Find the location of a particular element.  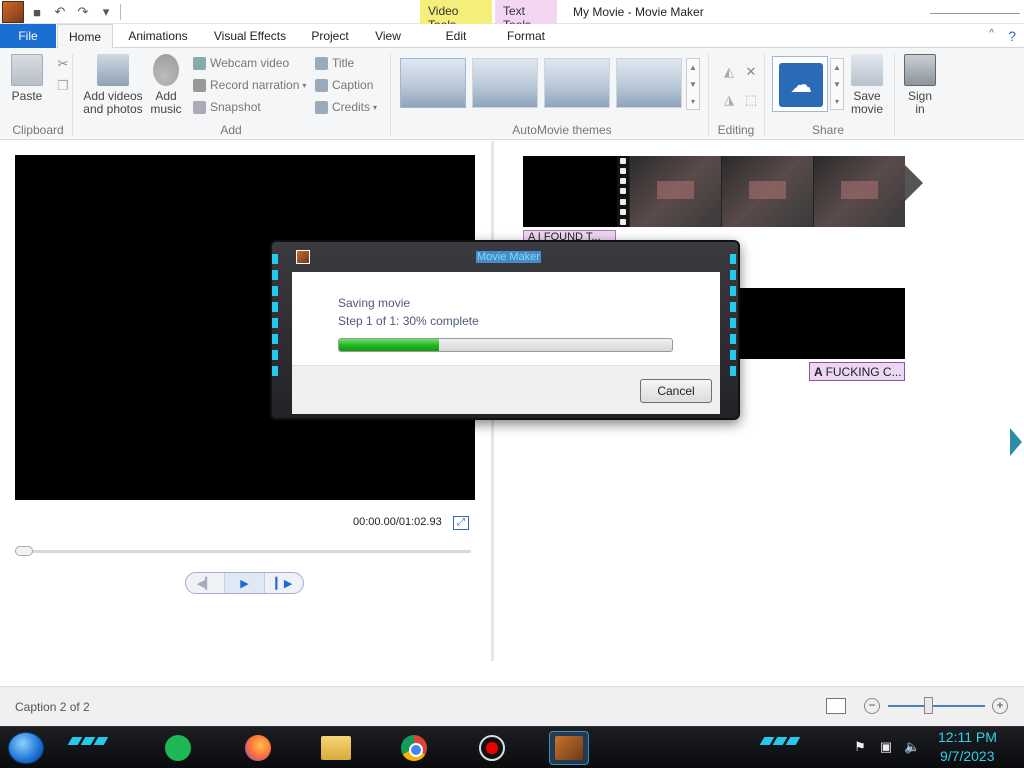

start-button is located at coordinates (26, 748).